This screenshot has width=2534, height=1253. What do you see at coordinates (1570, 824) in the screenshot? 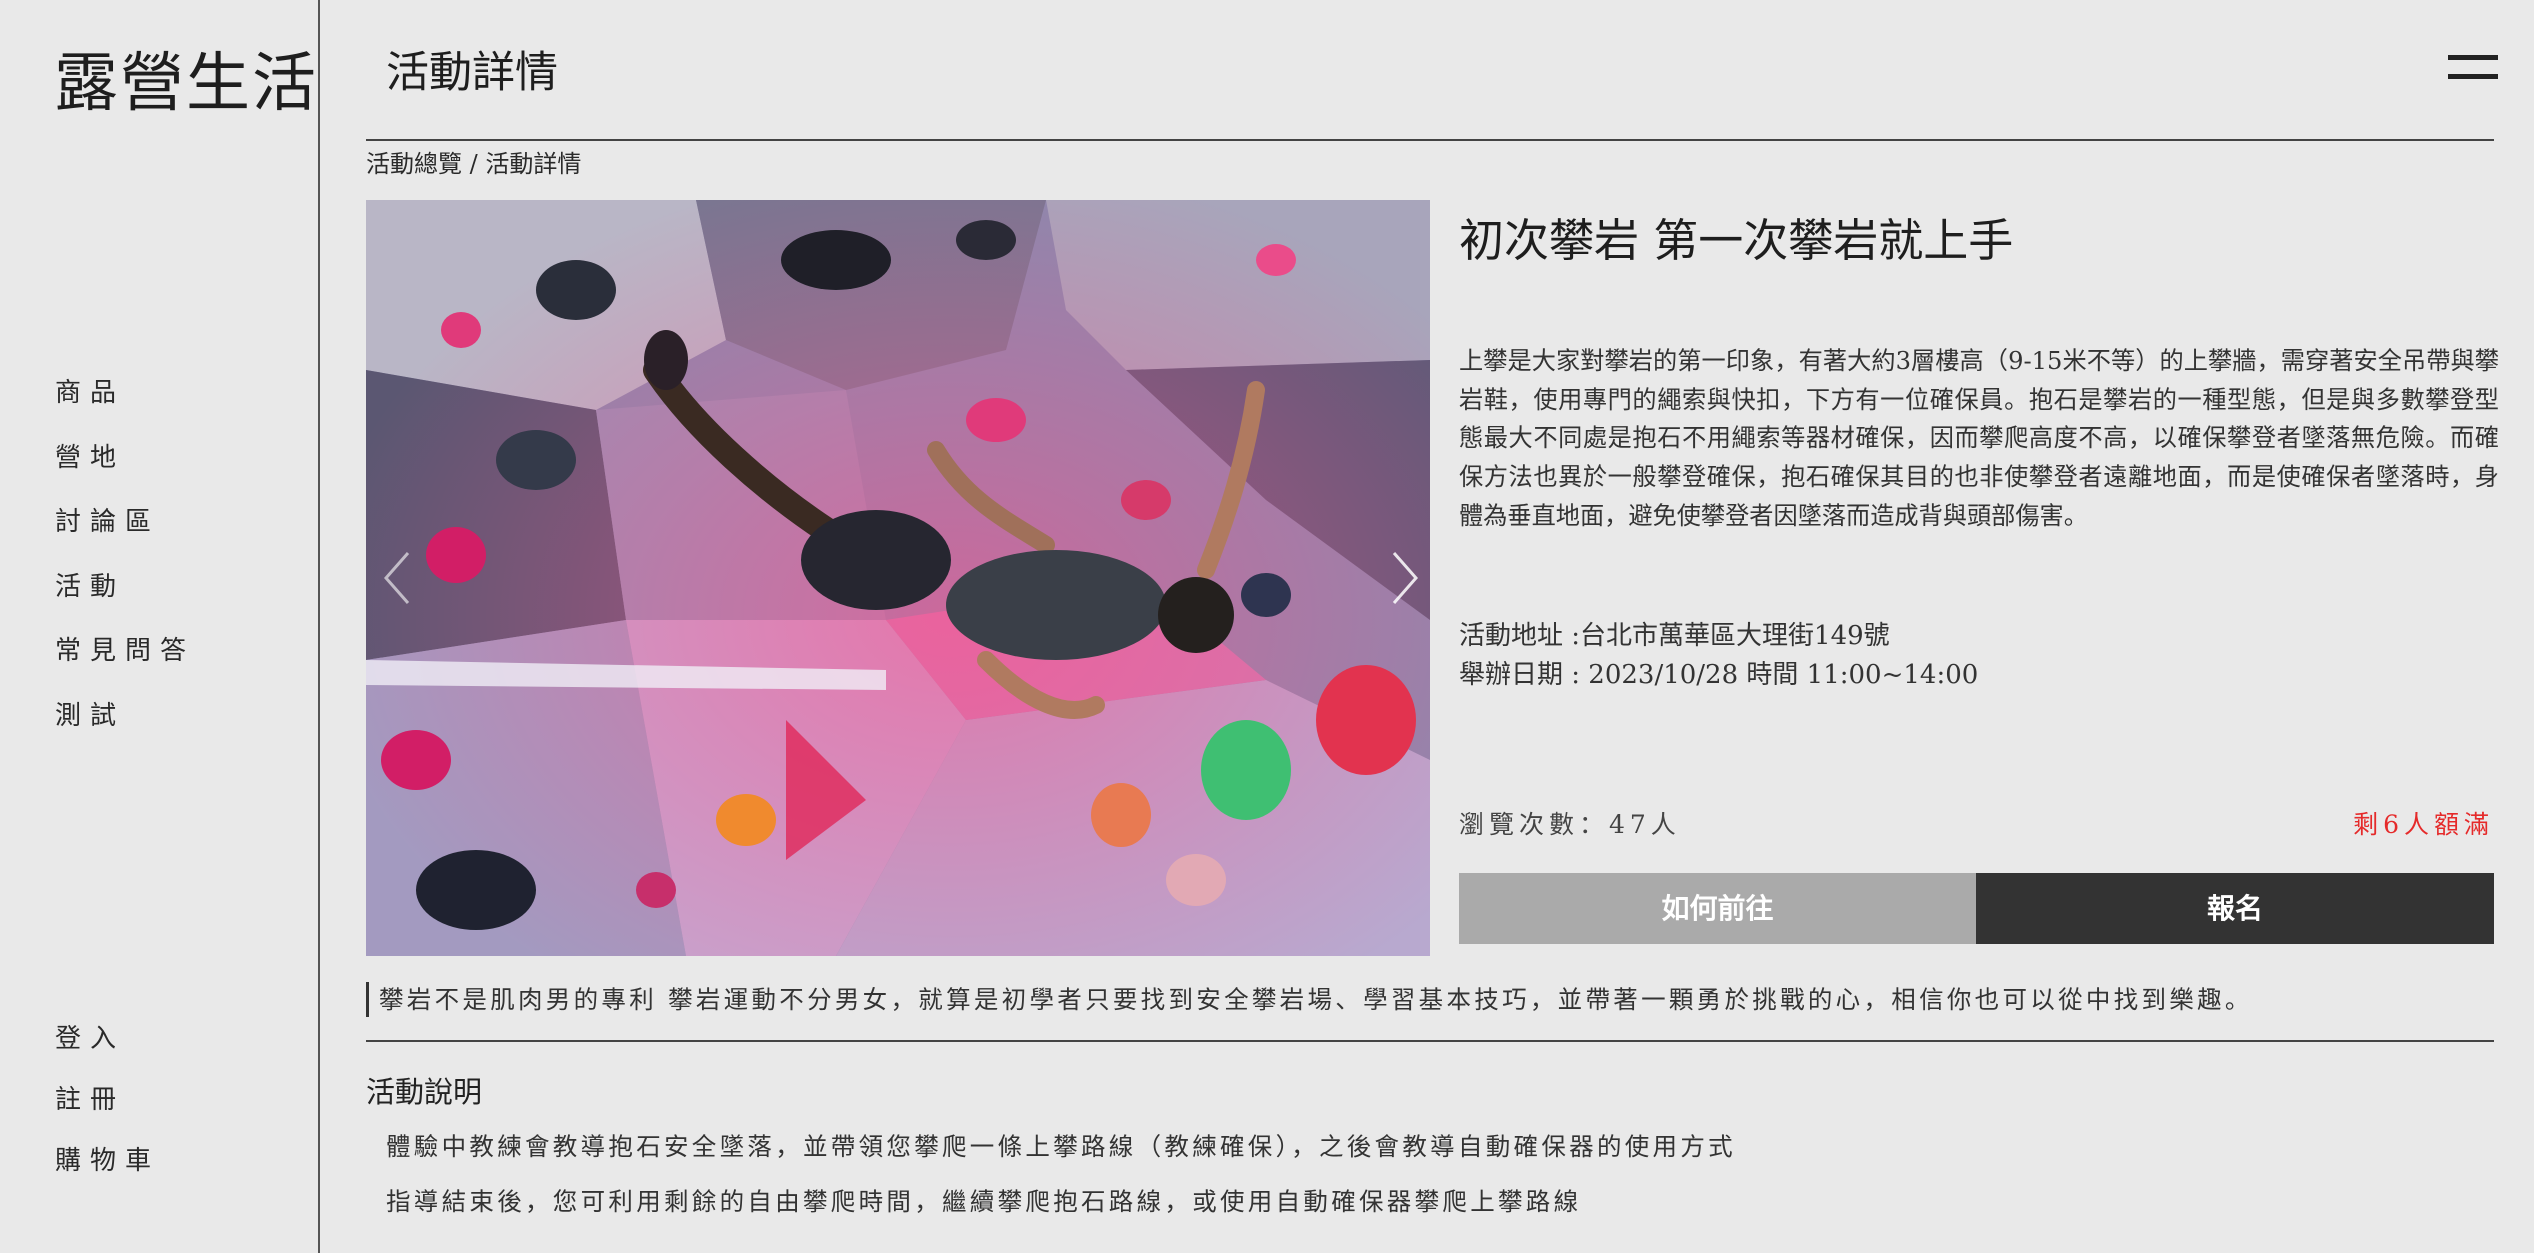
I see `view-count: 瀏覽次數：47人` at bounding box center [1570, 824].